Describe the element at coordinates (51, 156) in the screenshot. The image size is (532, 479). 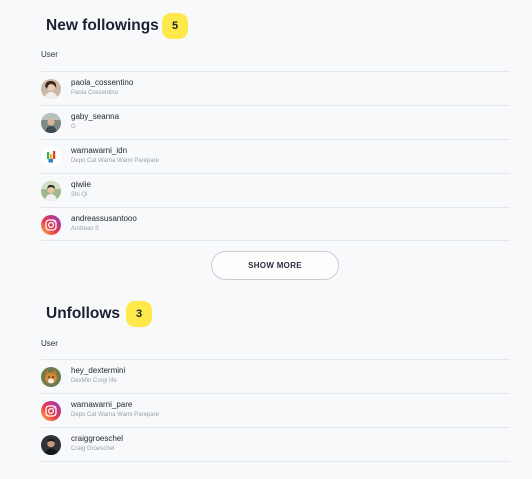
I see `paint-brand-logo-avatar` at that location.